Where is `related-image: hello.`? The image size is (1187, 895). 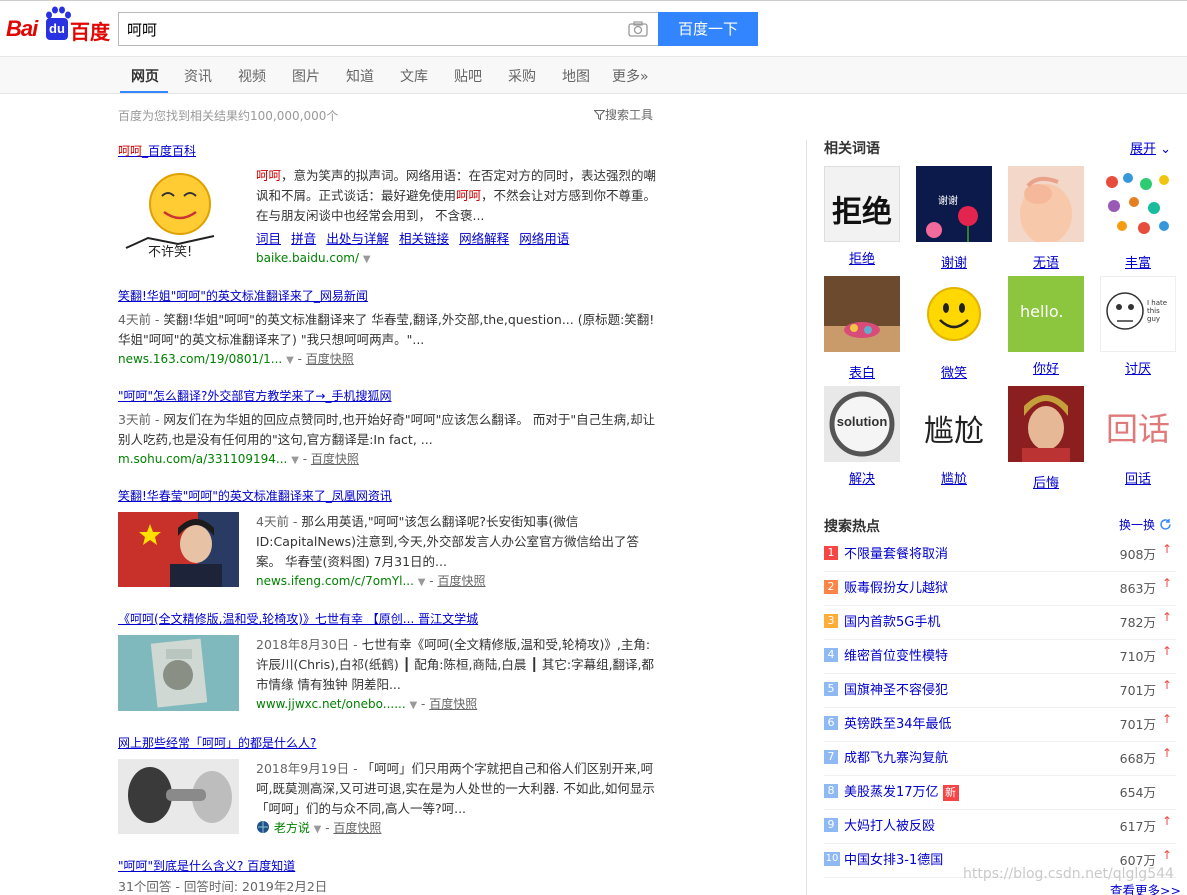 related-image: hello. is located at coordinates (1046, 314).